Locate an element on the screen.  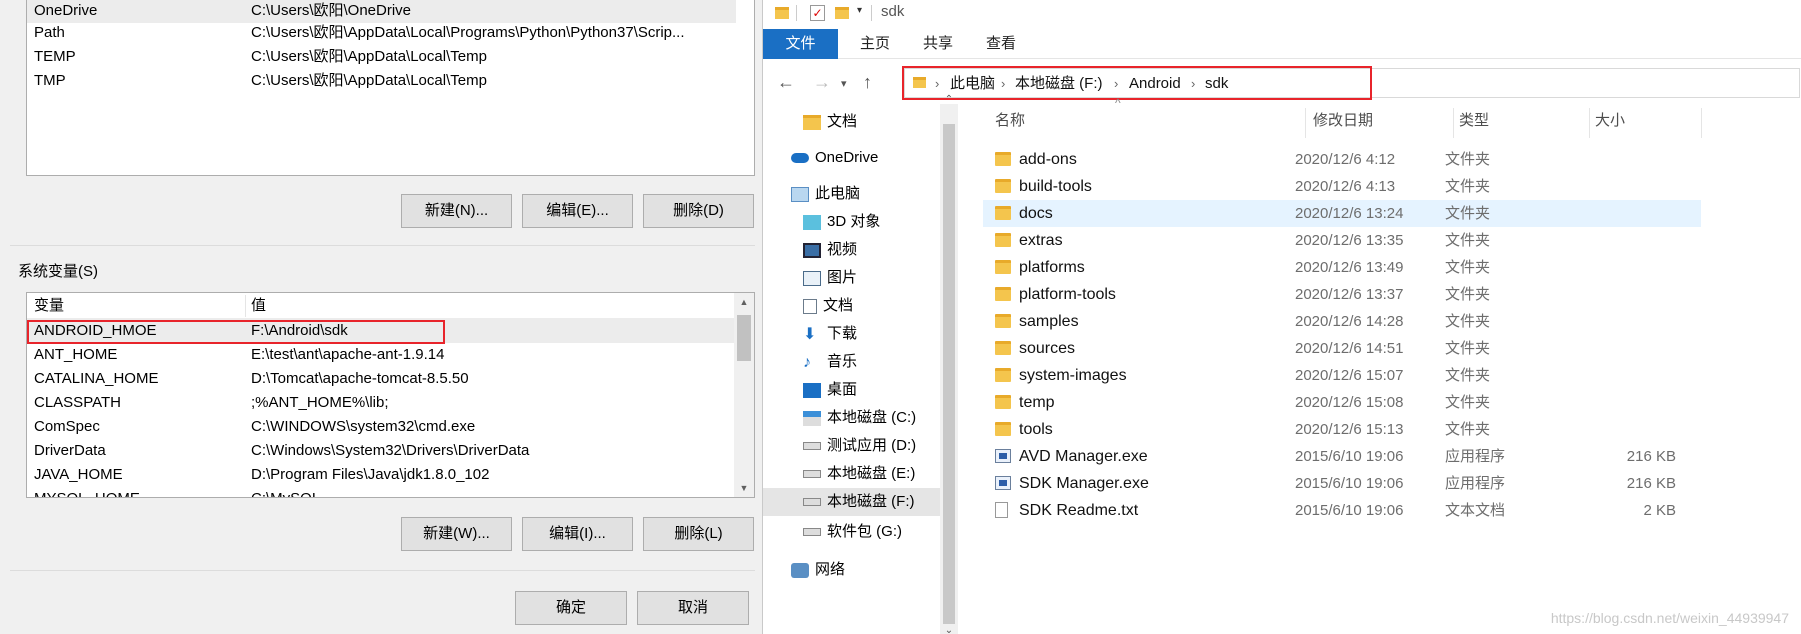
nav-item-drive-e: 本地磁盘 (E:) is located at coordinates (859, 474).